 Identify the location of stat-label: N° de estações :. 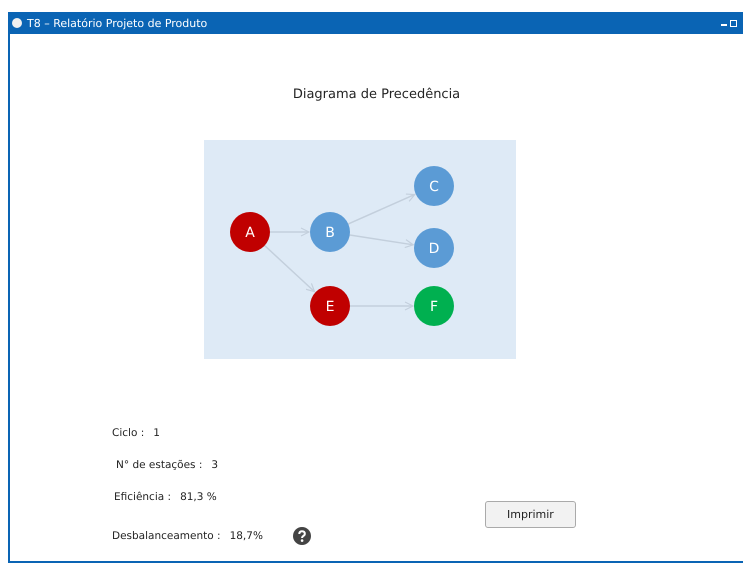
(159, 465).